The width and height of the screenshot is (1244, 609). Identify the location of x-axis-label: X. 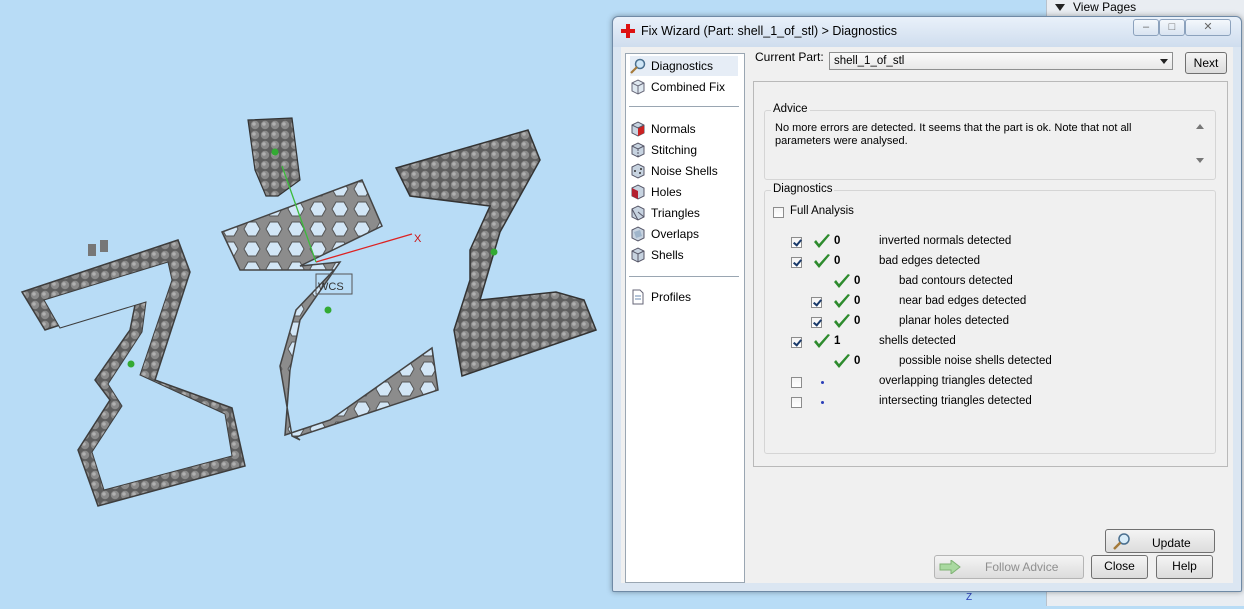
(418, 239).